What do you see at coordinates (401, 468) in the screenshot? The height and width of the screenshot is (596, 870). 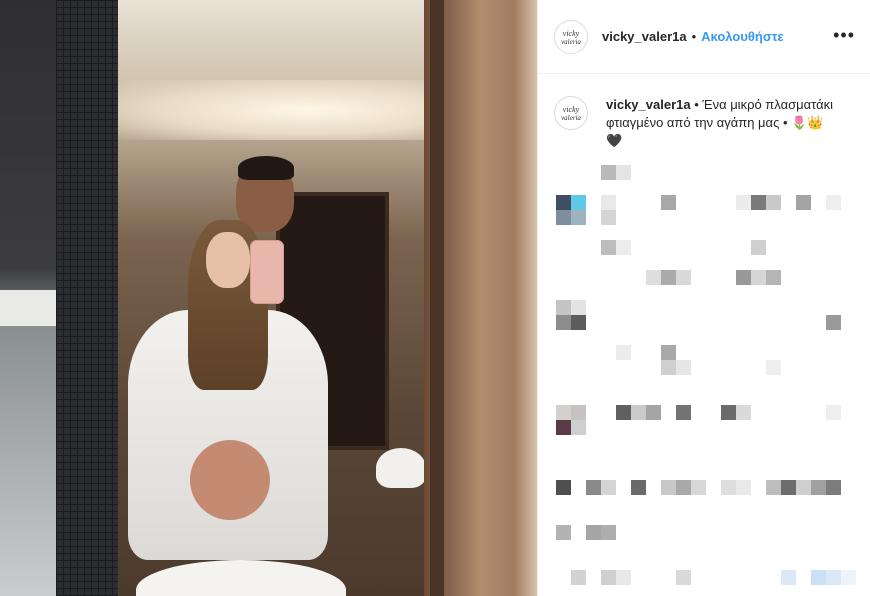 I see `toilet` at bounding box center [401, 468].